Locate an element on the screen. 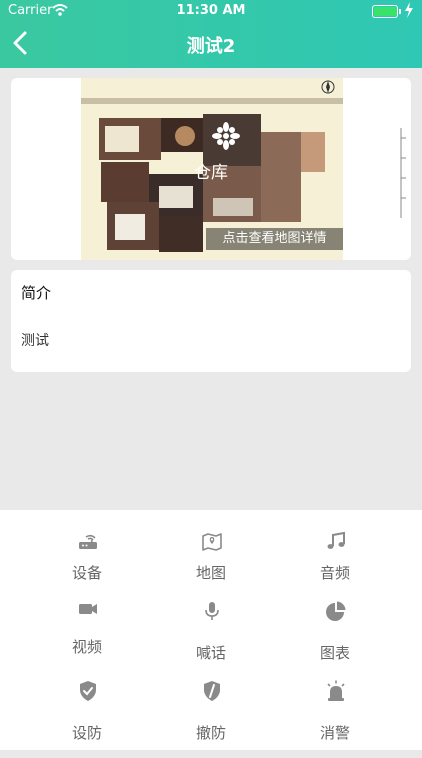  intro-card: 简介 测试 is located at coordinates (211, 321).